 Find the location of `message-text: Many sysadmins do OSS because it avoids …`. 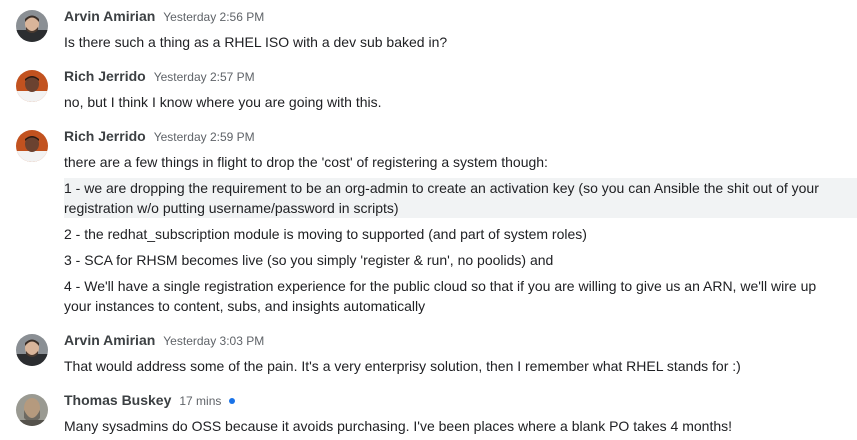

message-text: Many sysadmins do OSS because it avoids … is located at coordinates (398, 426).